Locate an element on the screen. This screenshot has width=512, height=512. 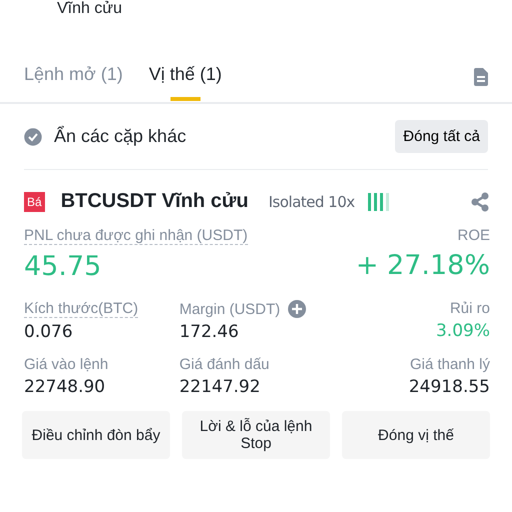
side-badge: Bá is located at coordinates (34, 202).